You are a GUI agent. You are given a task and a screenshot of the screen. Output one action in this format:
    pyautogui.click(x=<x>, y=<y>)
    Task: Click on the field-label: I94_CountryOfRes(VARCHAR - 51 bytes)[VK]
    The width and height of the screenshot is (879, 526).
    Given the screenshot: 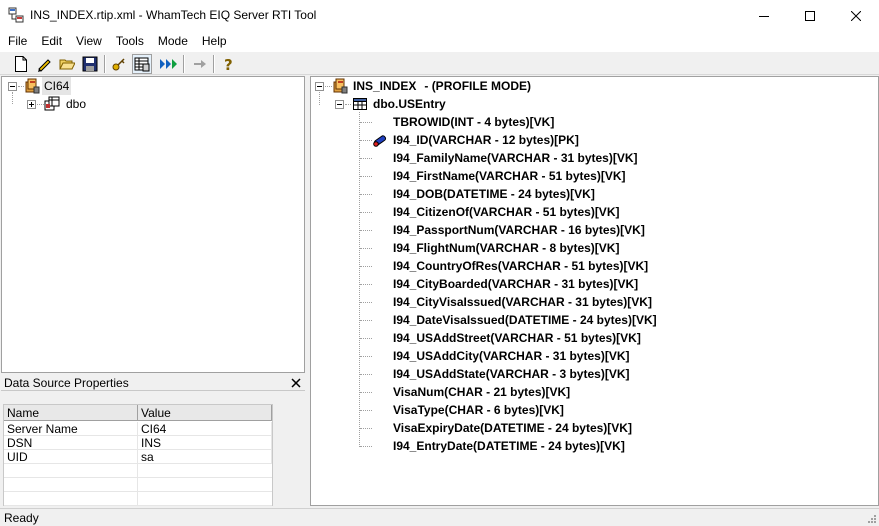 What is the action you would take?
    pyautogui.click(x=521, y=266)
    